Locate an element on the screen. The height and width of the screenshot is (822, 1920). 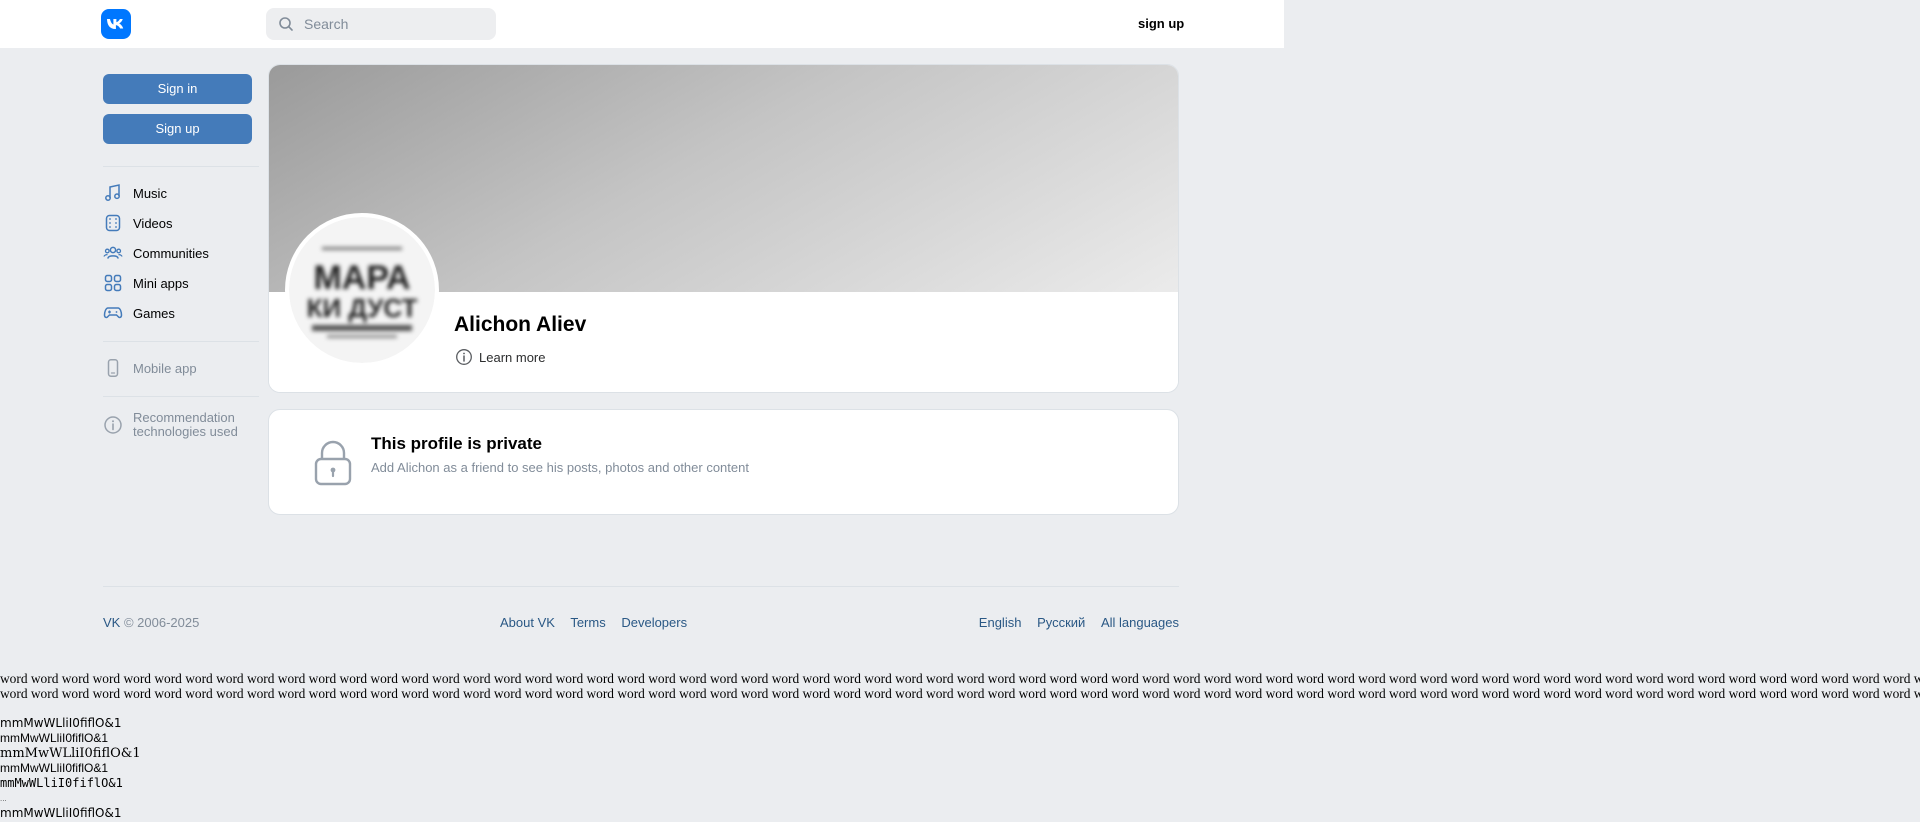
sign-up-button: Sign up is located at coordinates (177, 129).